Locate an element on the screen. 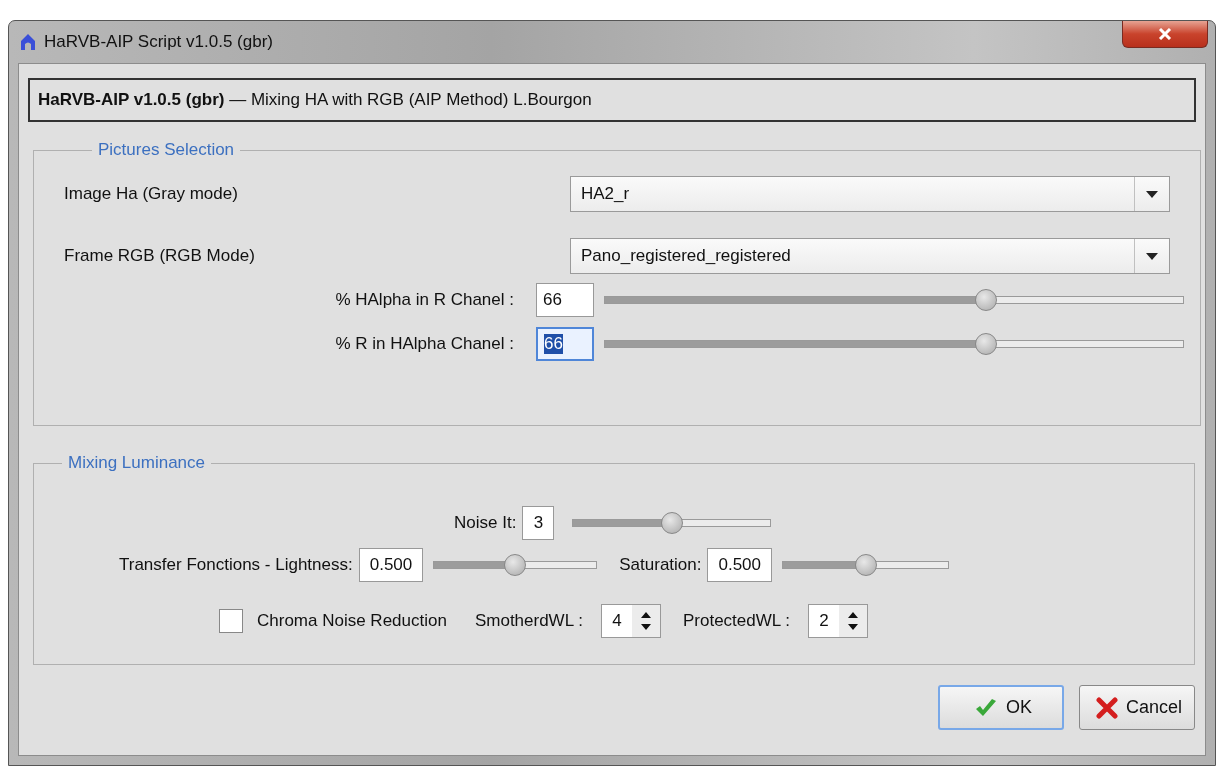 This screenshot has height=773, width=1230. app-icon is located at coordinates (28, 42).